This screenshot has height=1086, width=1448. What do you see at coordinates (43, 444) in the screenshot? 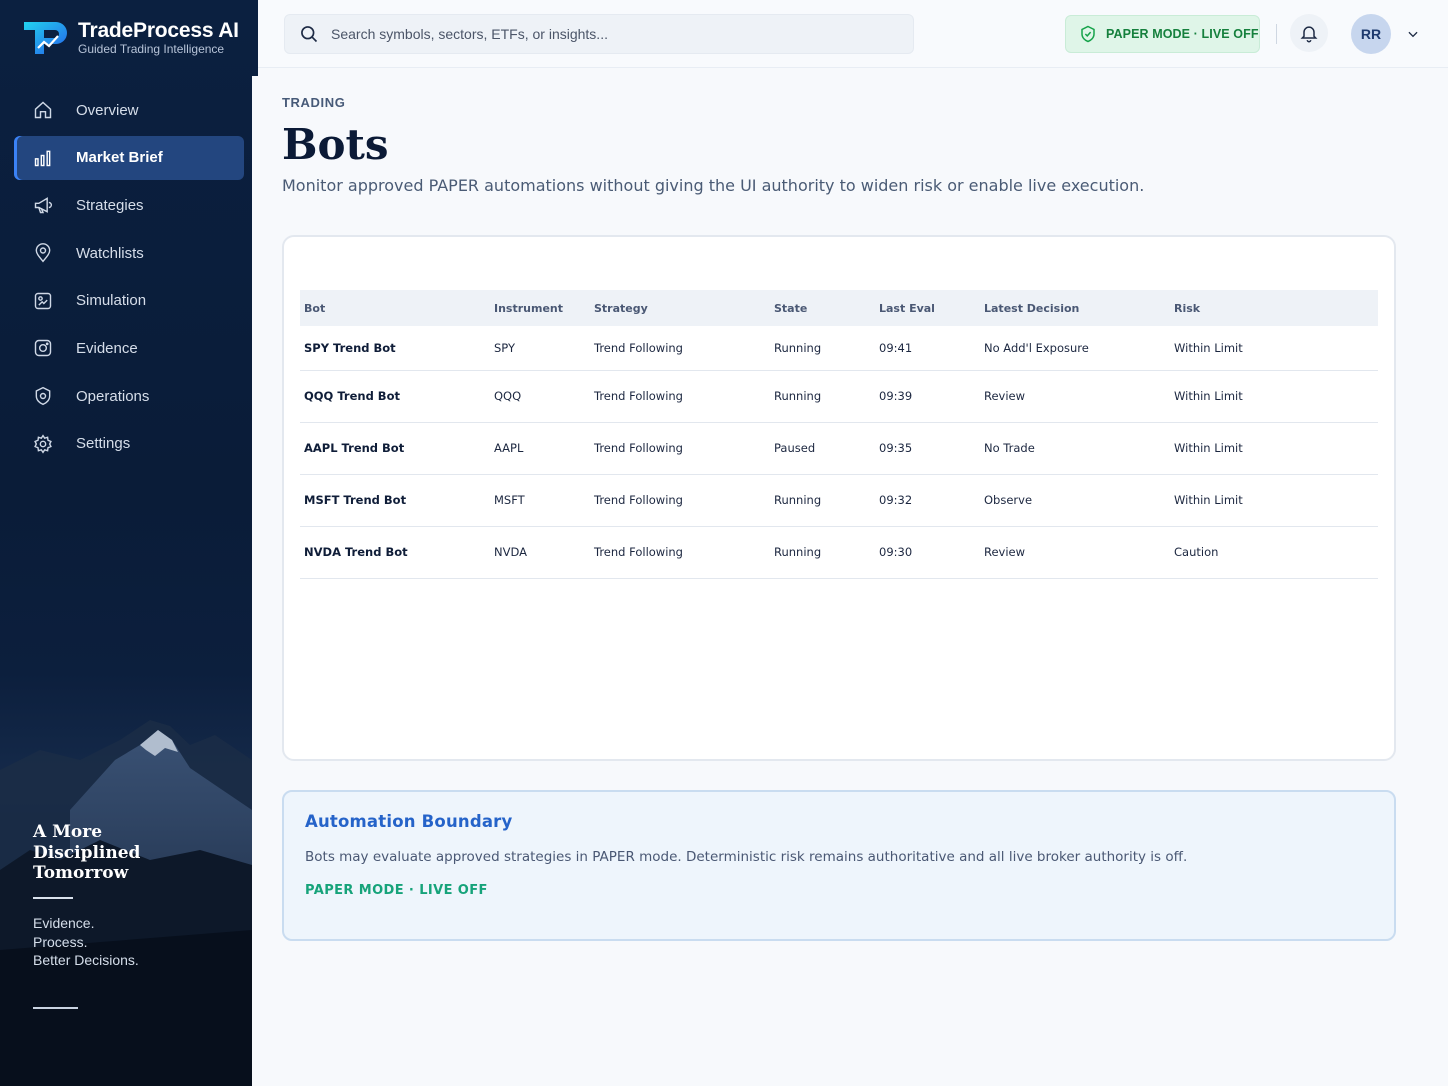
I see `gear-icon` at bounding box center [43, 444].